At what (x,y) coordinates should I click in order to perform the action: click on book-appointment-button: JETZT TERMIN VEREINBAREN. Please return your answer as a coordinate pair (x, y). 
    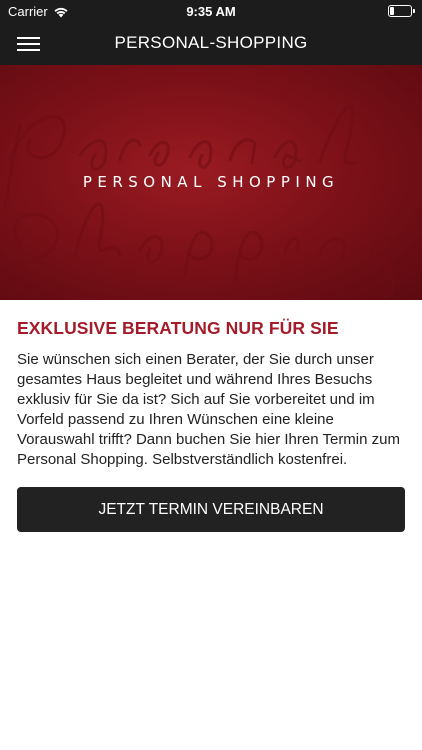
    Looking at the image, I should click on (211, 509).